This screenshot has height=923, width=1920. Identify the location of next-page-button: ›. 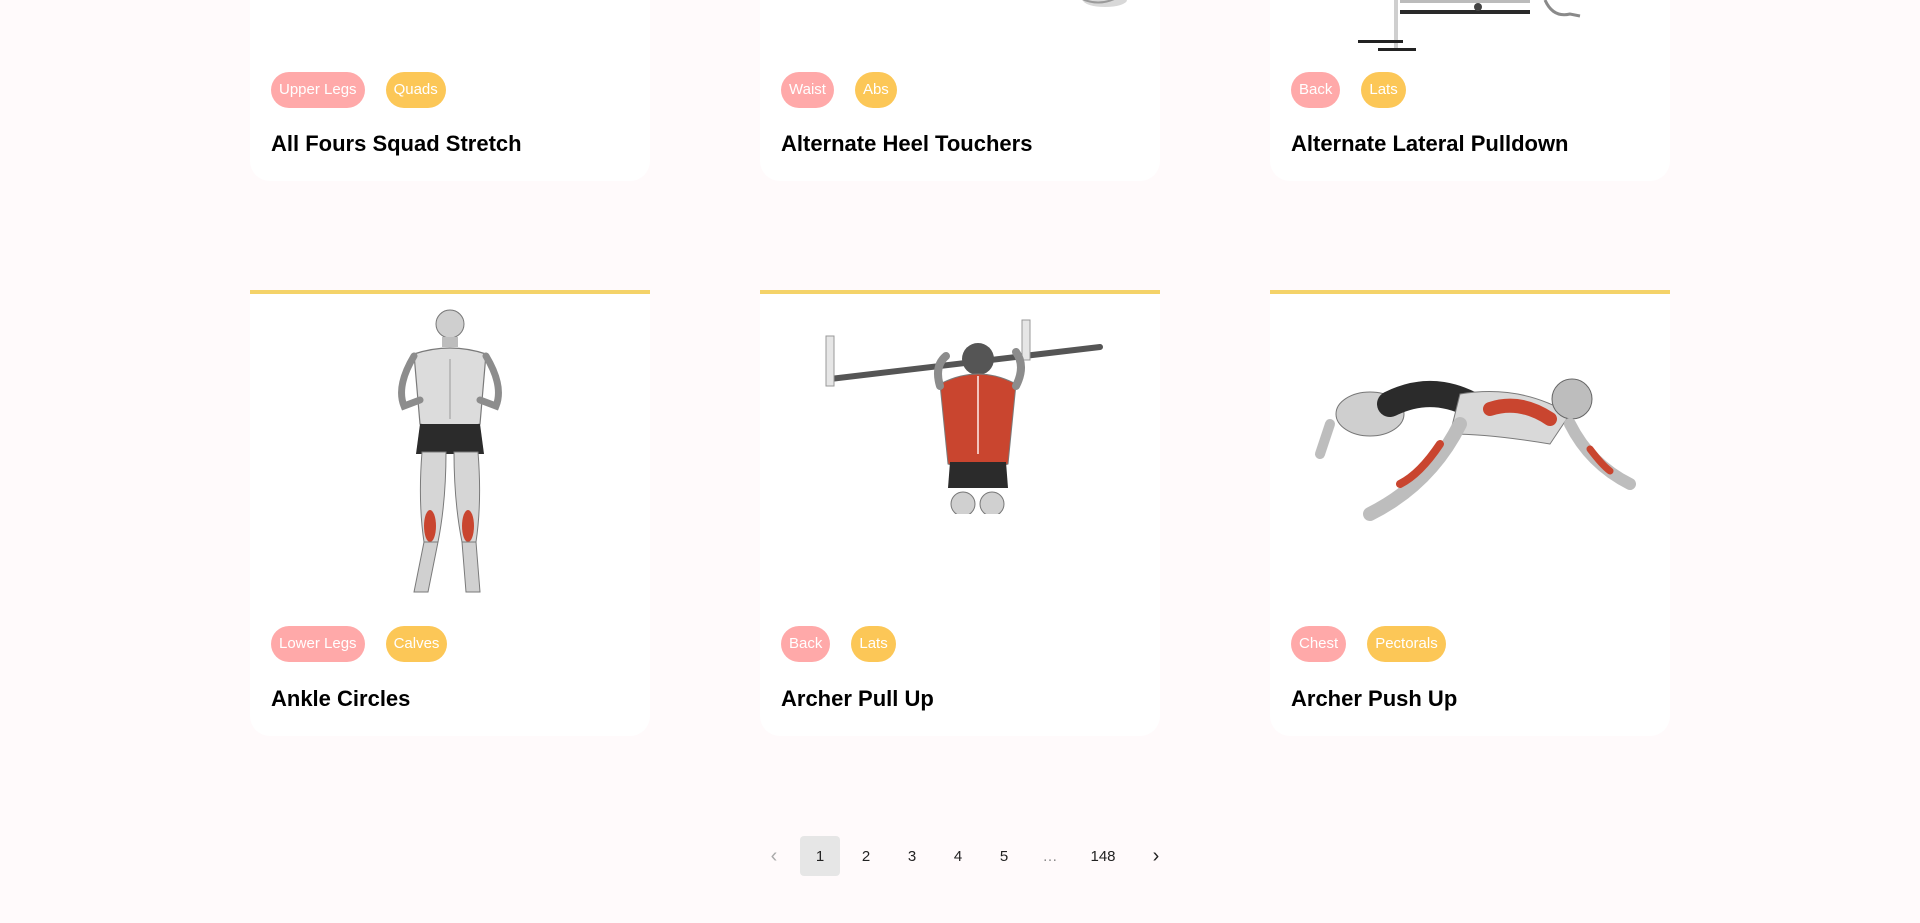
(1156, 856).